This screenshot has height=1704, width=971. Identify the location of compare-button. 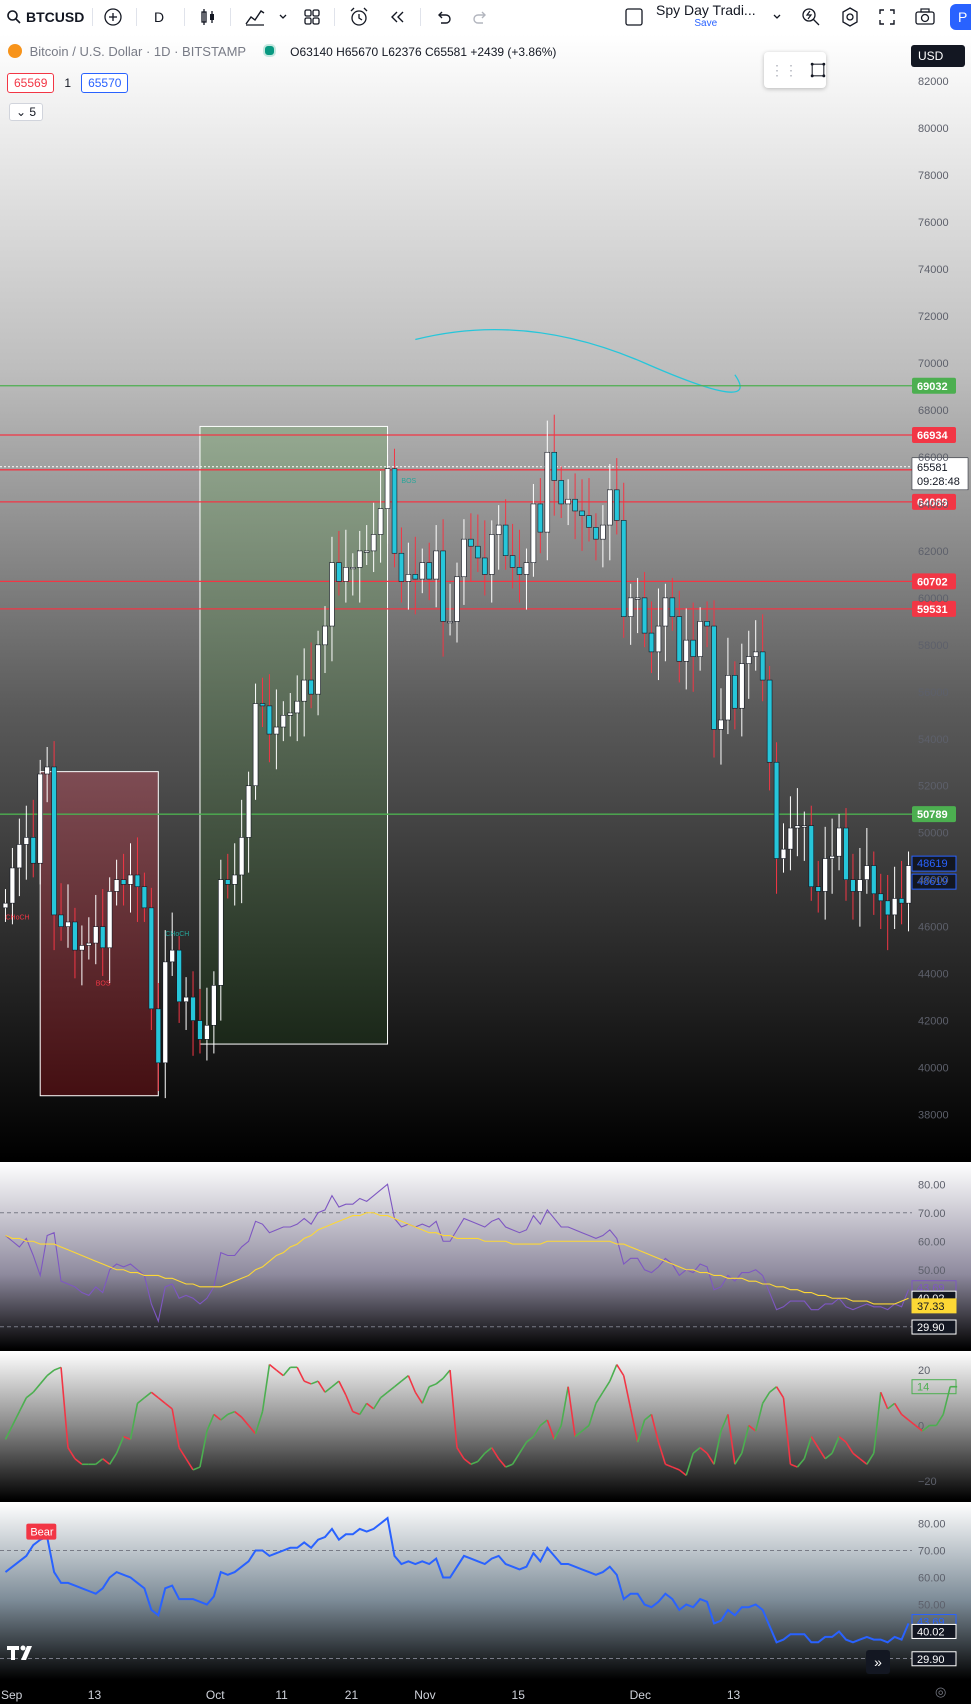
(113, 17).